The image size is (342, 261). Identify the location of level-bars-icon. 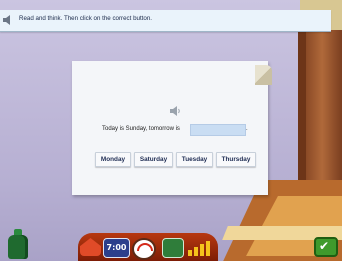
(203, 247).